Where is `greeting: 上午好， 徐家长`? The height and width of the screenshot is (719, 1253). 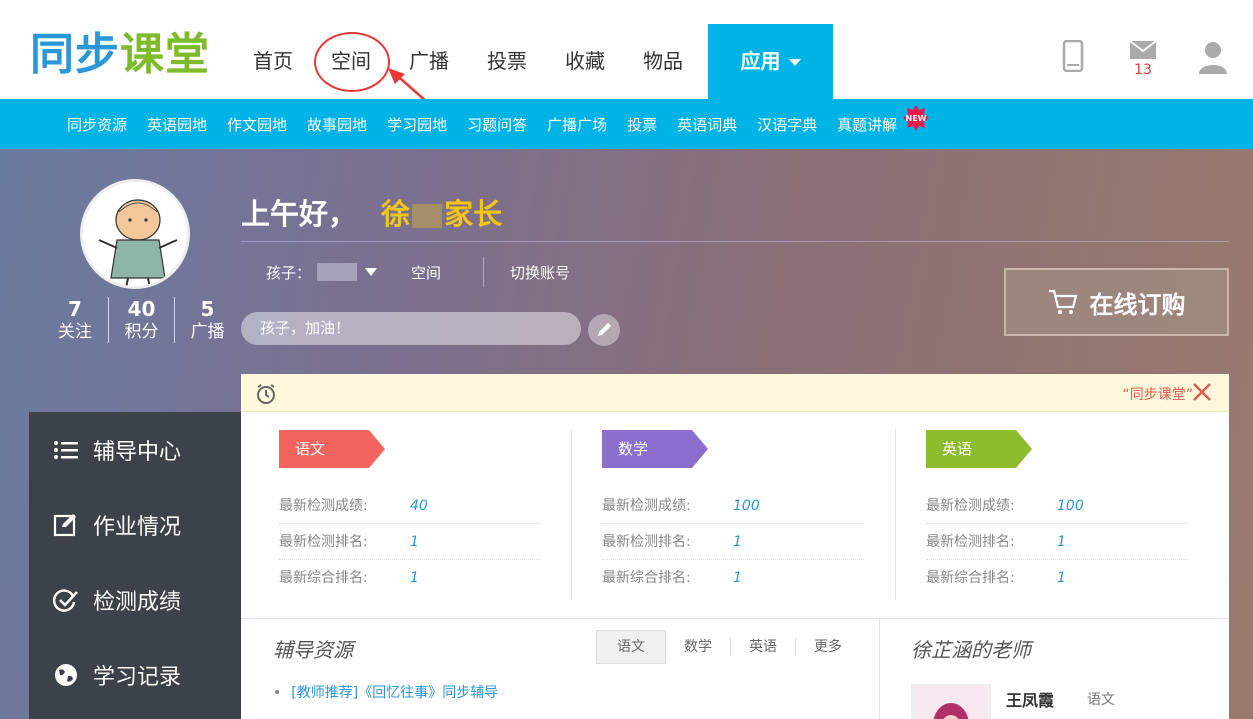 greeting: 上午好， 徐家长 is located at coordinates (371, 212).